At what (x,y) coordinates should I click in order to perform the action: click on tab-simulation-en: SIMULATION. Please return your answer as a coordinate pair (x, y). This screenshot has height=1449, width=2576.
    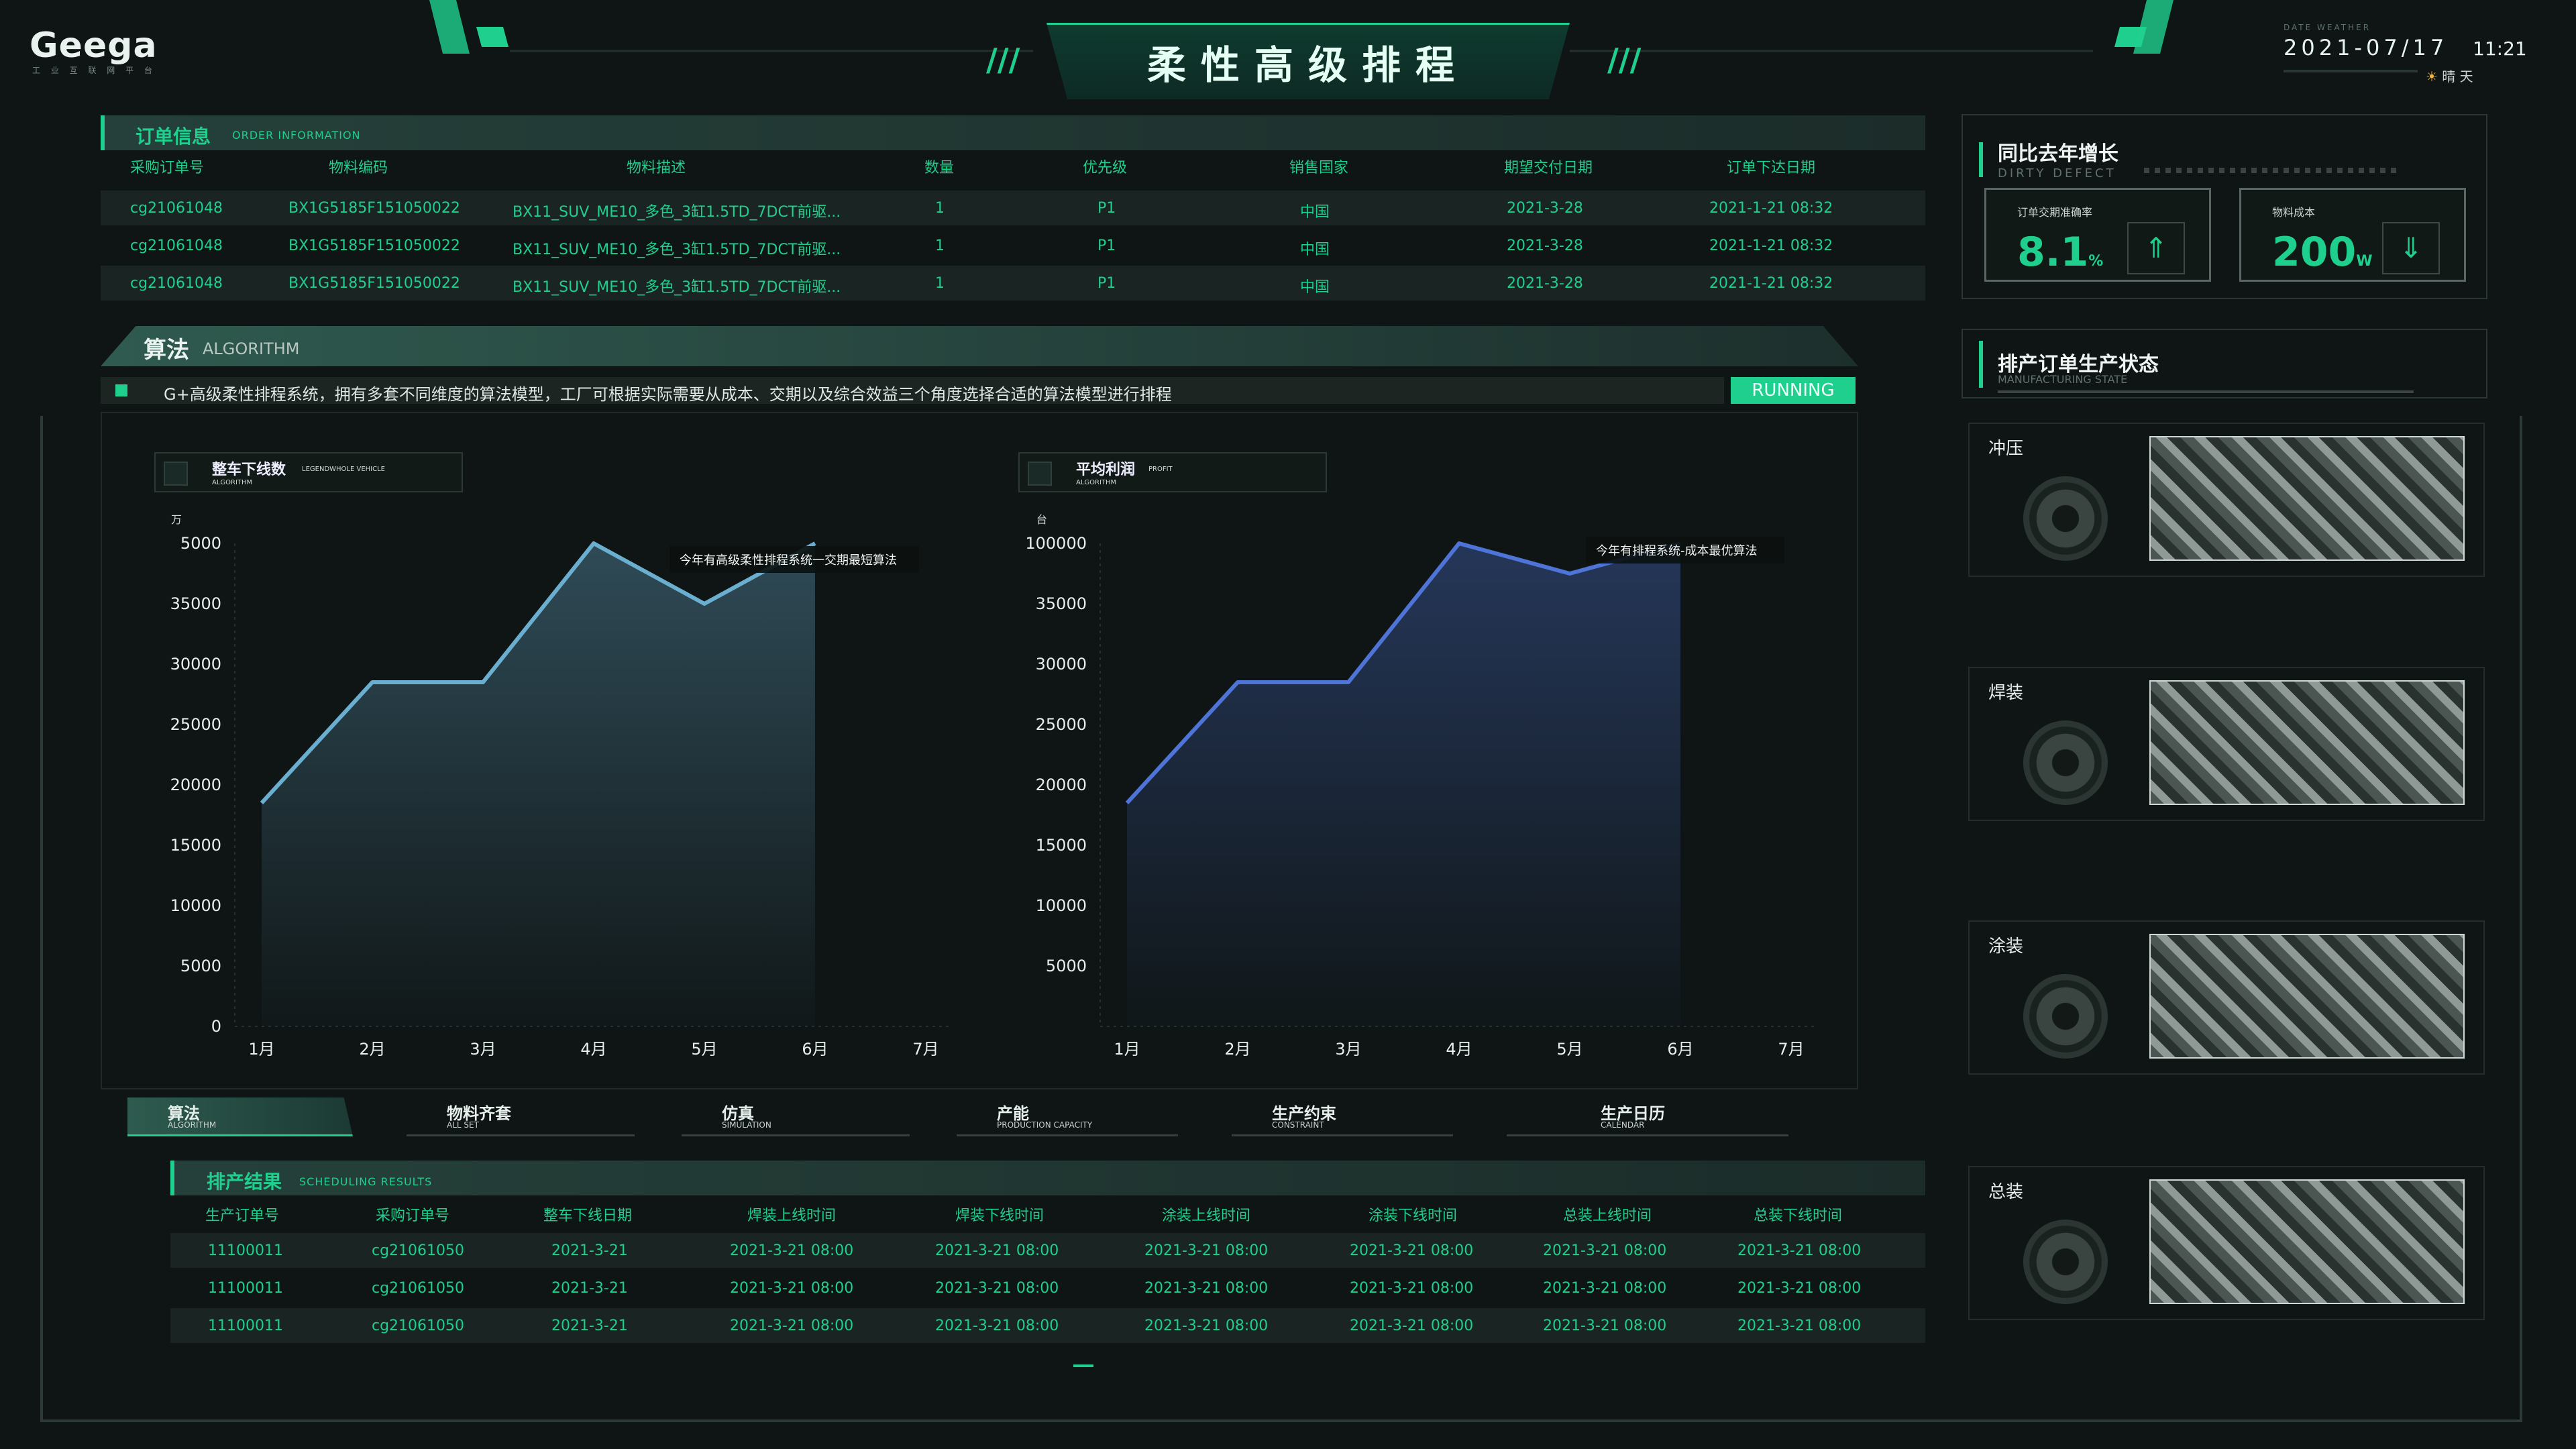
    Looking at the image, I should click on (746, 1125).